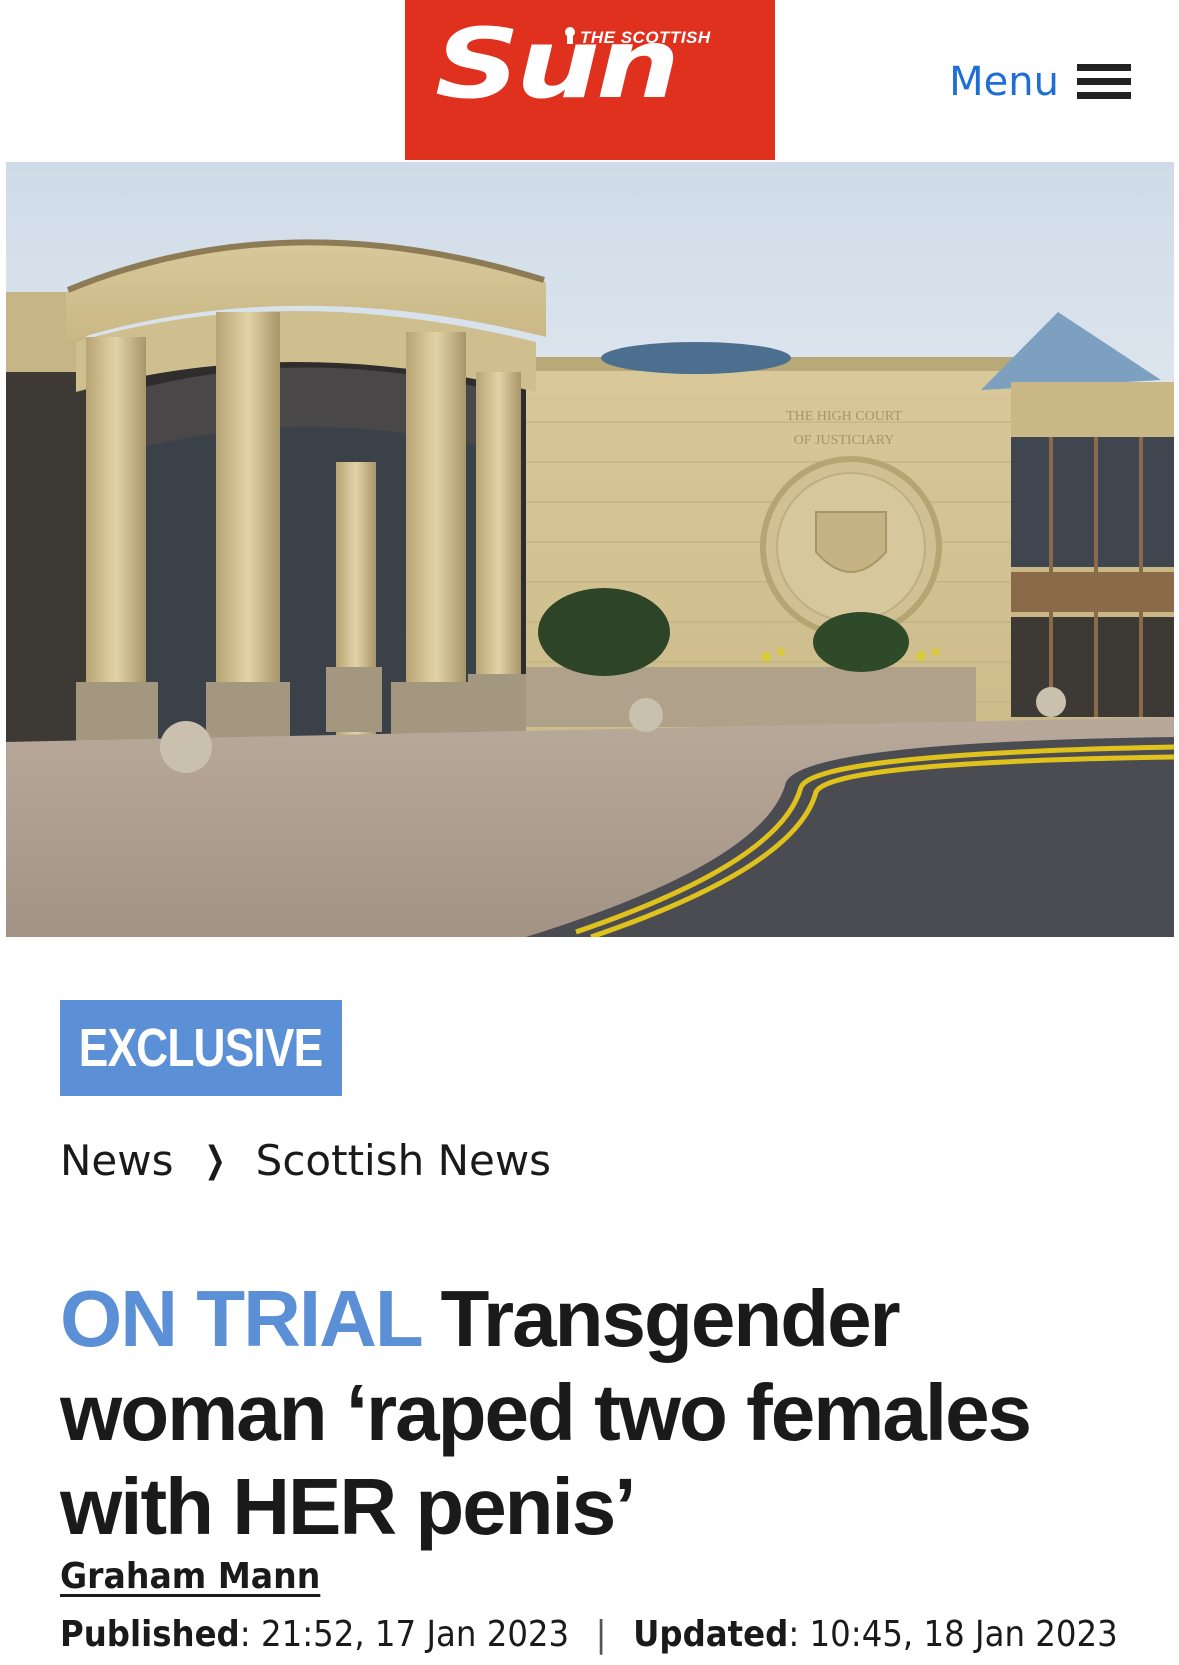 The width and height of the screenshot is (1179, 1665). What do you see at coordinates (215, 1160) in the screenshot?
I see `chevron-right-icon: ❯` at bounding box center [215, 1160].